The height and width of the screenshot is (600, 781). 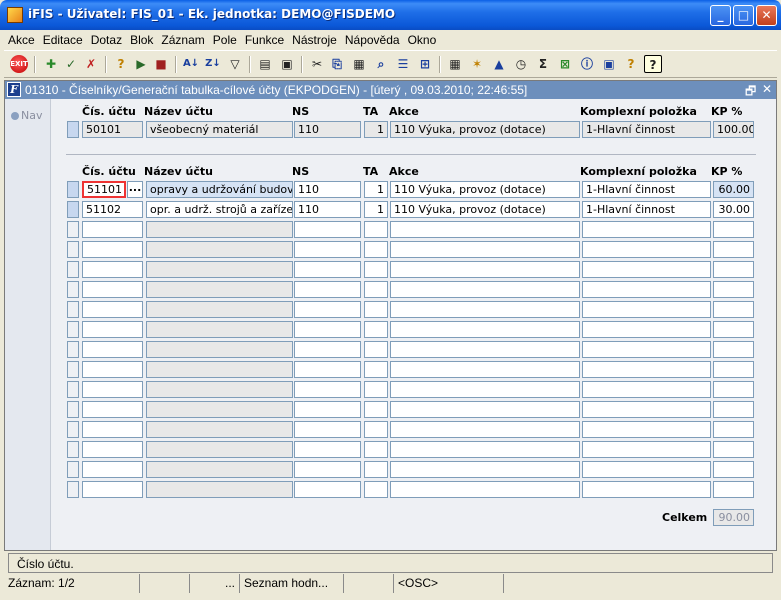 What do you see at coordinates (381, 64) in the screenshot?
I see `find-icon: ⌕` at bounding box center [381, 64].